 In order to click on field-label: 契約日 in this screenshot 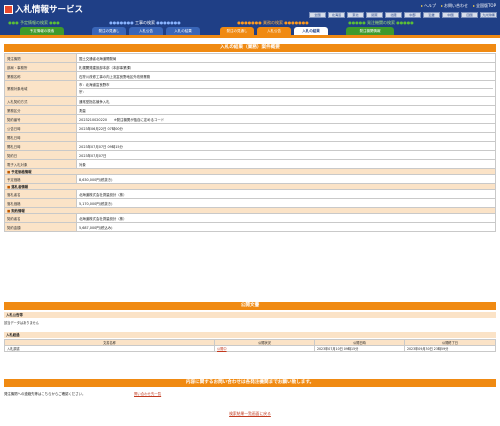, I will do `click(40, 155)`.